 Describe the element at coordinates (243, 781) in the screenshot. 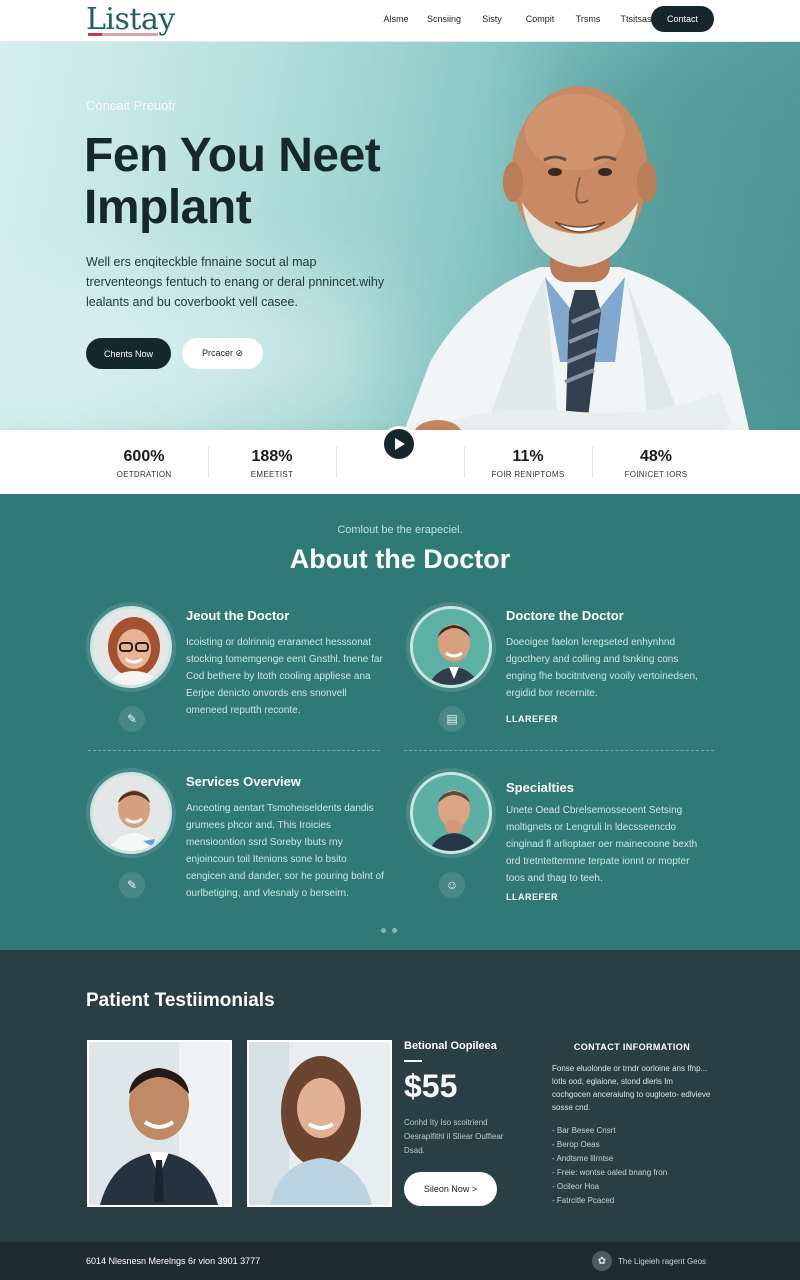

I see `card-title: Services Overview` at that location.